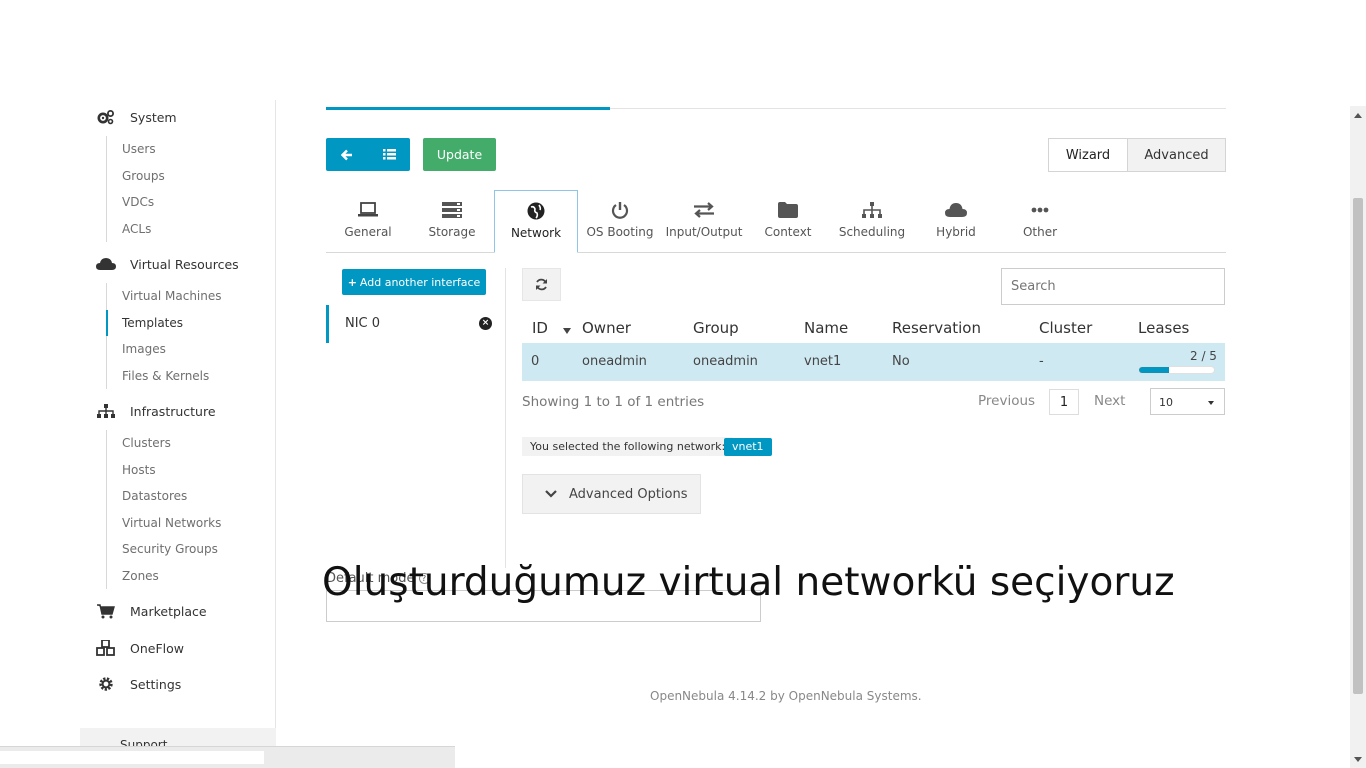 Image resolution: width=1366 pixels, height=768 pixels. What do you see at coordinates (168, 611) in the screenshot?
I see `sidebar-section-label: Marketplace` at bounding box center [168, 611].